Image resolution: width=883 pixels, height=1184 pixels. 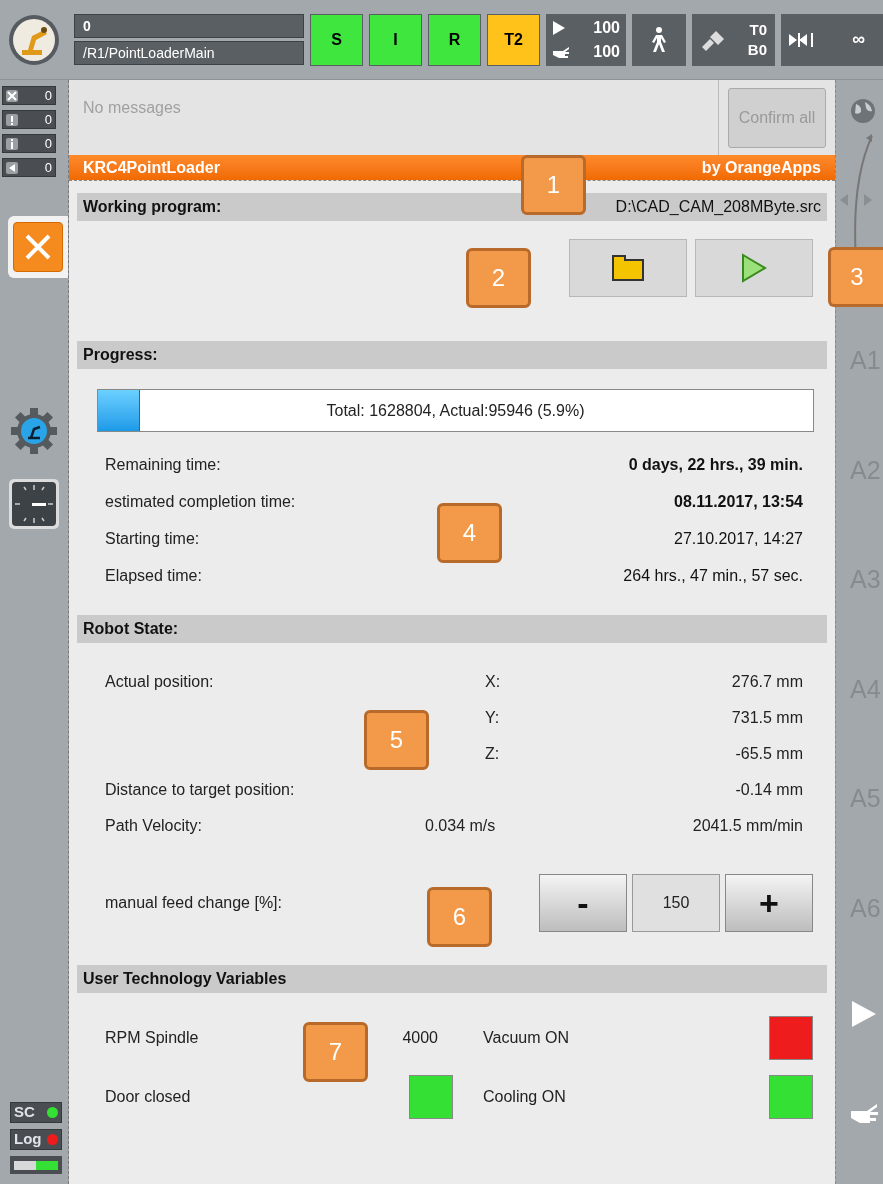 What do you see at coordinates (863, 111) in the screenshot?
I see `globe-icon` at bounding box center [863, 111].